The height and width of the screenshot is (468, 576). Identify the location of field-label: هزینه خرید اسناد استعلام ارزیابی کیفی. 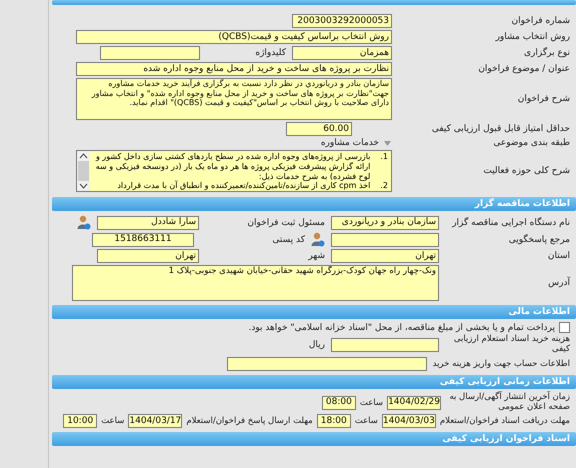
(511, 345).